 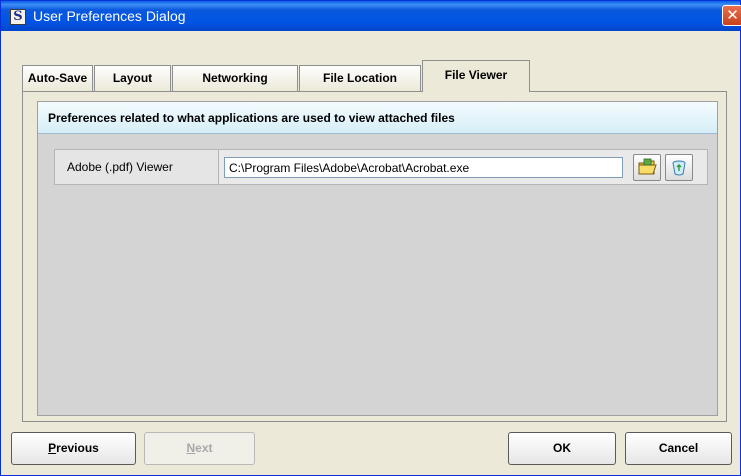 What do you see at coordinates (77, 448) in the screenshot?
I see `previous-label: revious` at bounding box center [77, 448].